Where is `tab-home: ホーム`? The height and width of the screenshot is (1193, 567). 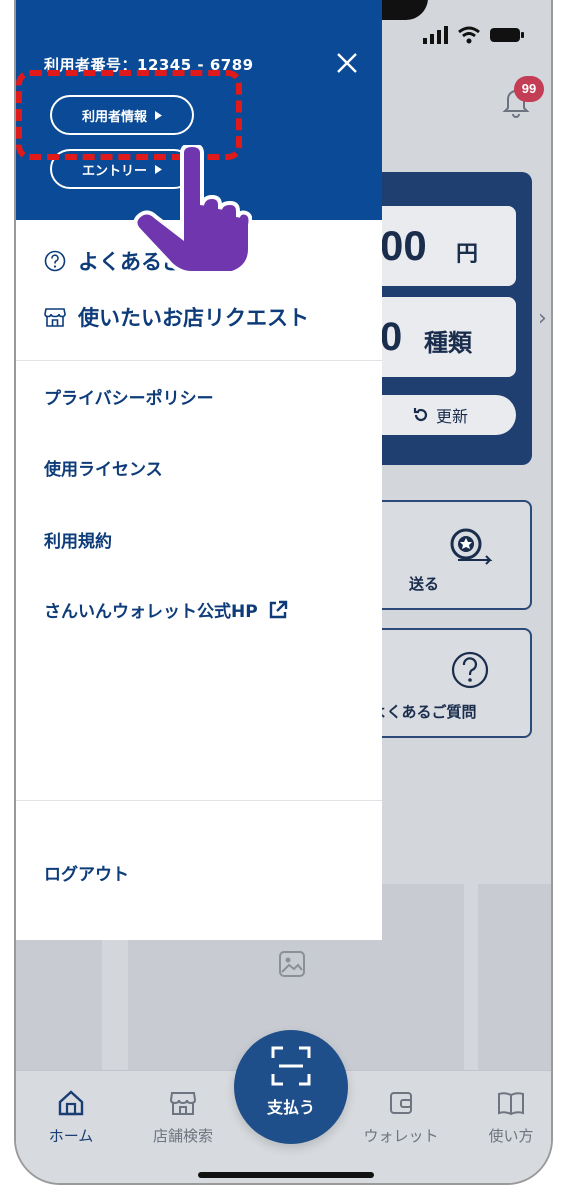 tab-home: ホーム is located at coordinates (71, 1117).